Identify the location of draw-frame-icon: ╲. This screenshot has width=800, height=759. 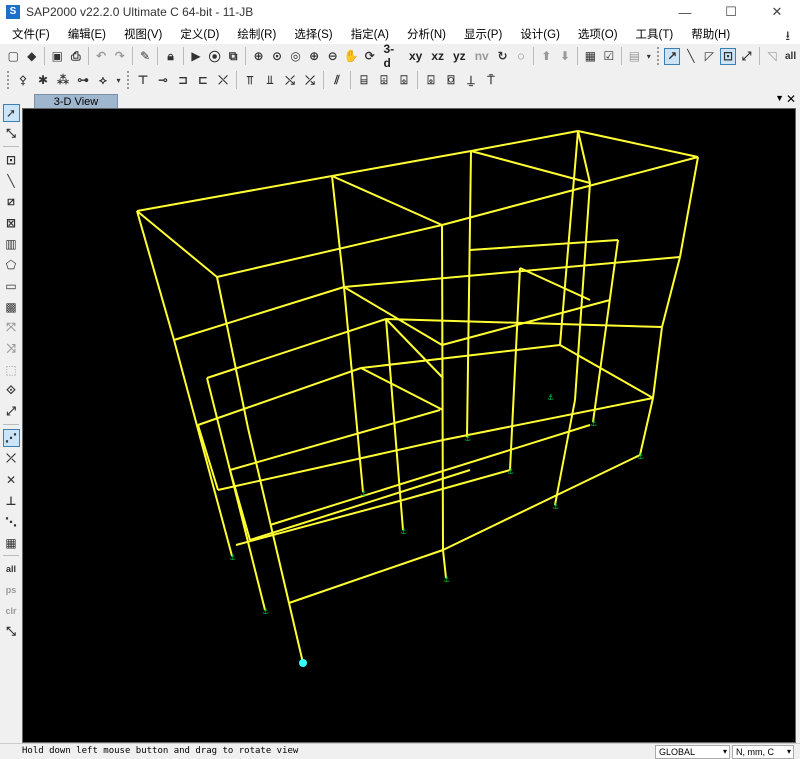
(691, 56).